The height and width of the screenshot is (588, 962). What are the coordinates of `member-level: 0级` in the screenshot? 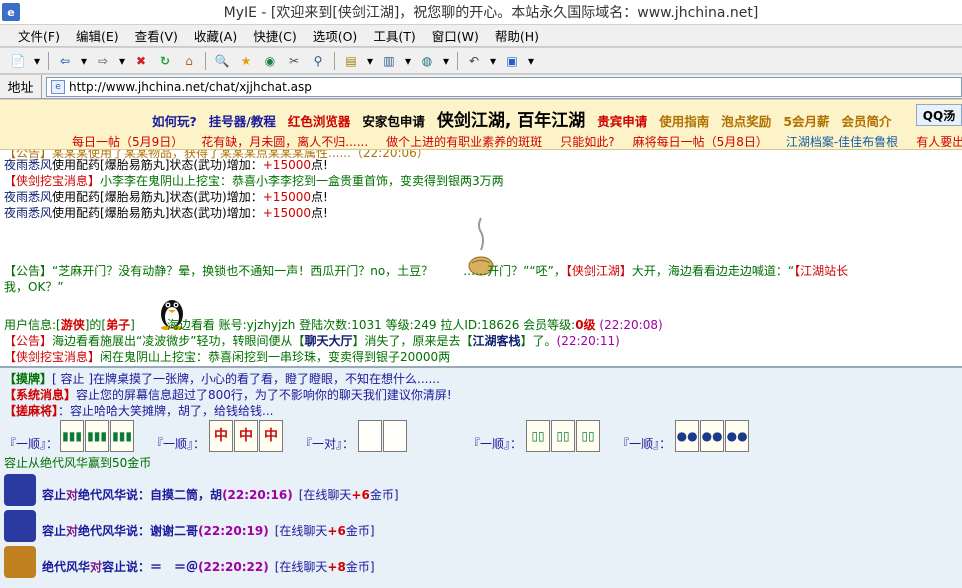 It's located at (585, 325).